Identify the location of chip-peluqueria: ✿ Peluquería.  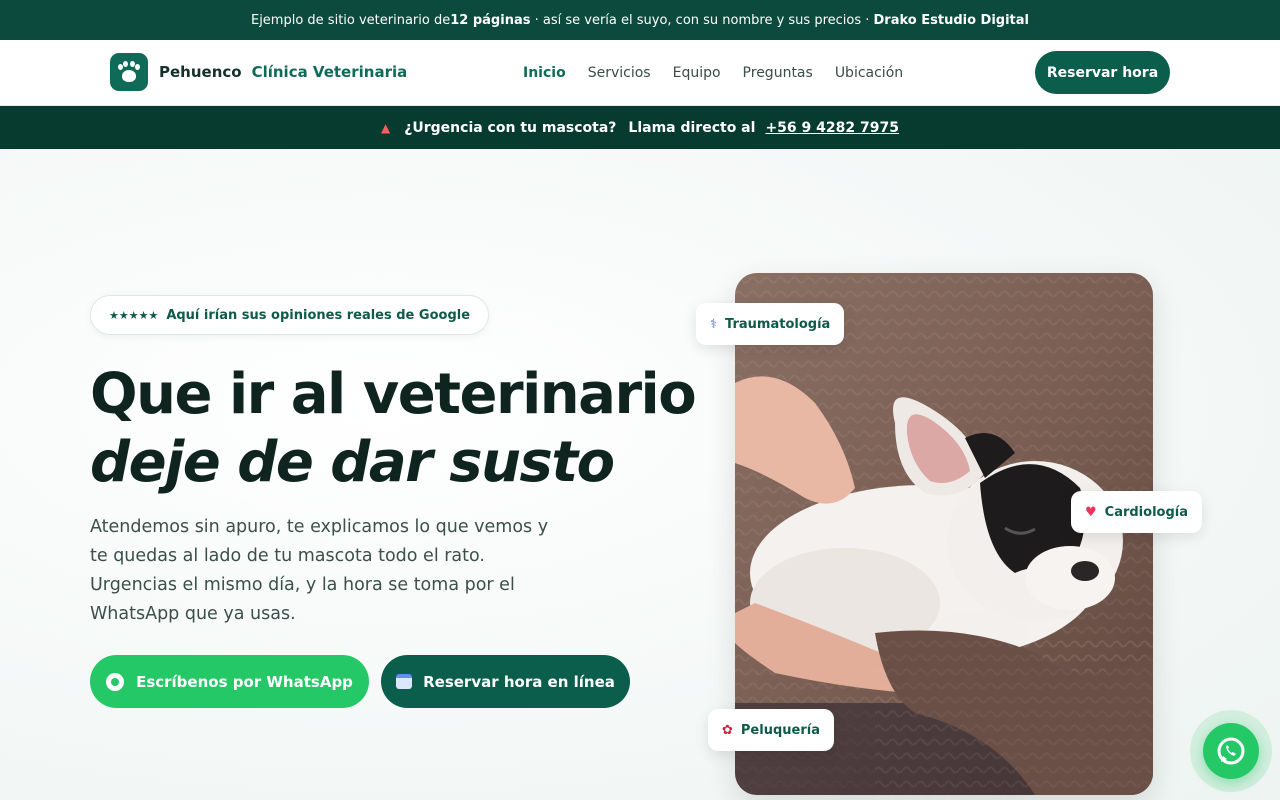
(771, 730).